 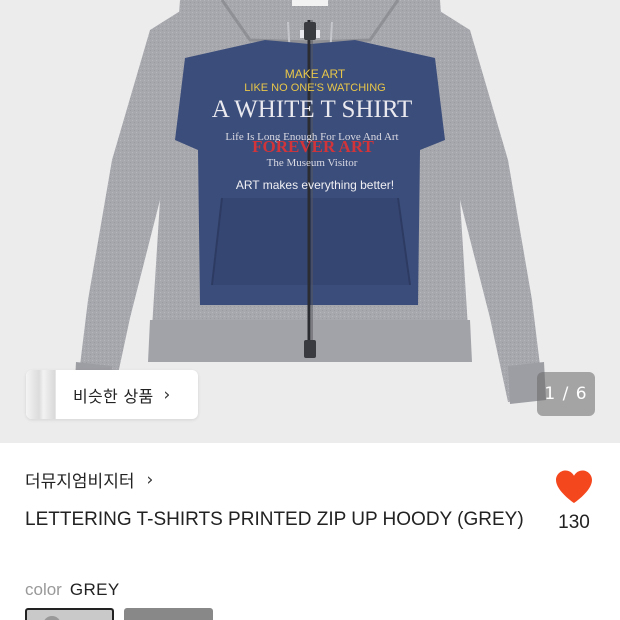 What do you see at coordinates (69, 614) in the screenshot?
I see `color-swatch-selected` at bounding box center [69, 614].